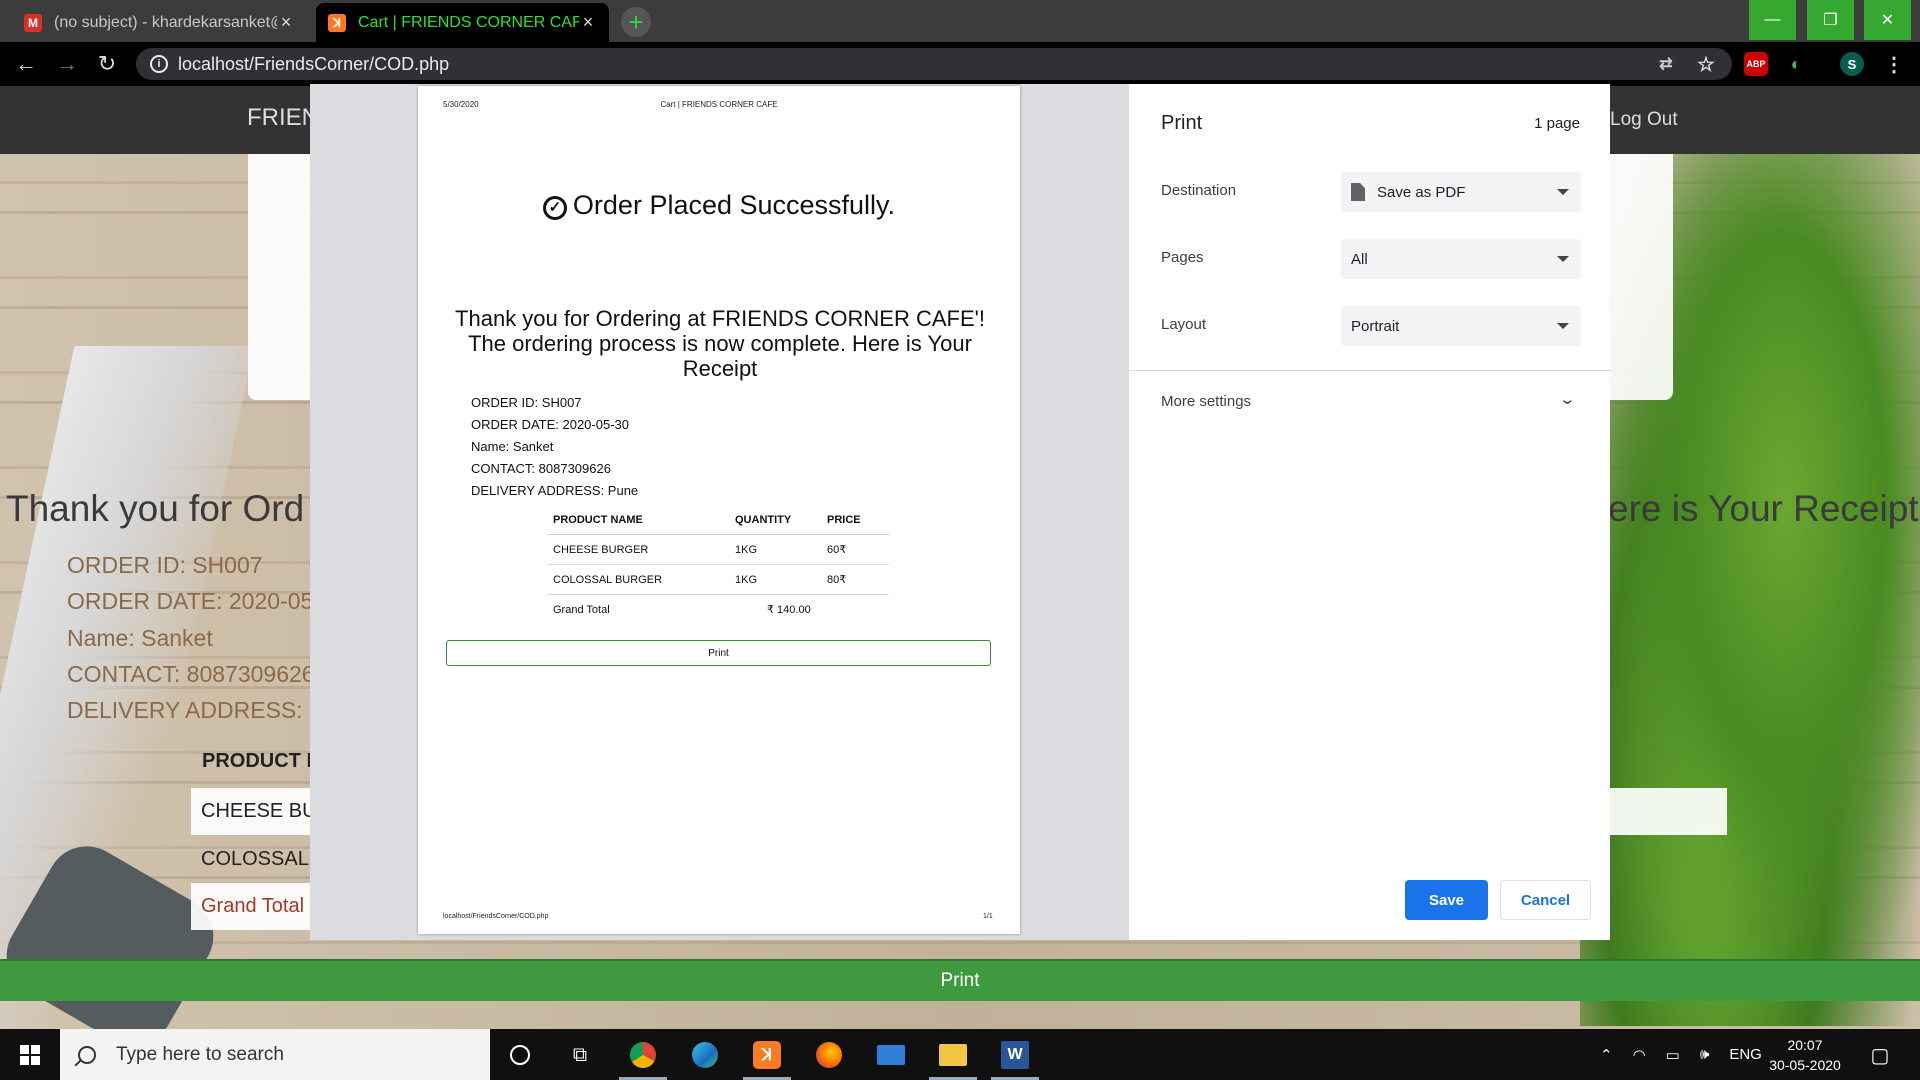 This screenshot has width=1920, height=1080. Describe the element at coordinates (1756, 64) in the screenshot. I see `adblock-icon: ABP` at that location.